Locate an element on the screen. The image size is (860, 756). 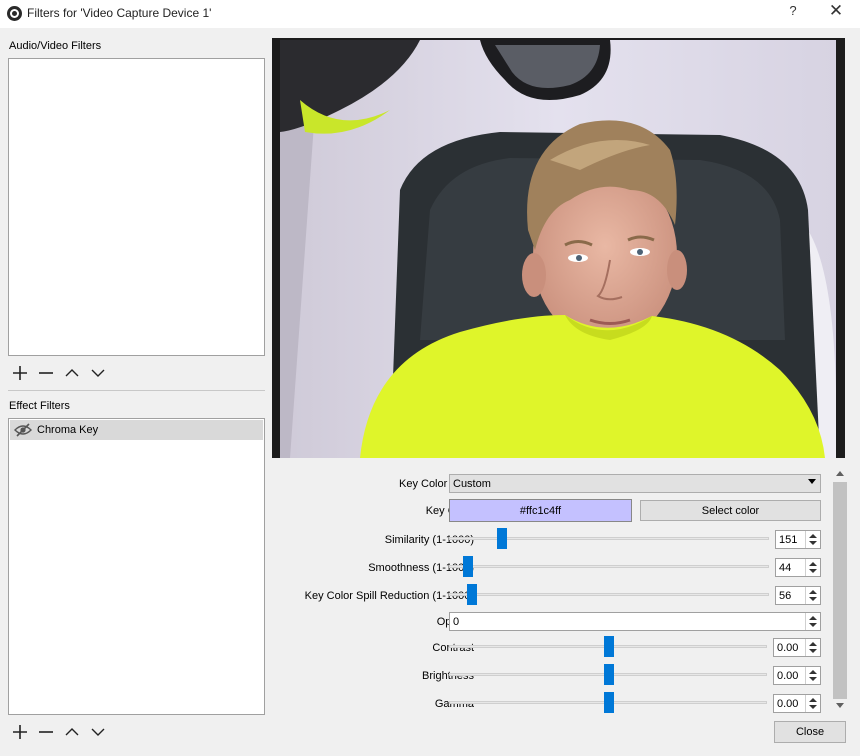
gamma-slider-handle is located at coordinates (609, 702).